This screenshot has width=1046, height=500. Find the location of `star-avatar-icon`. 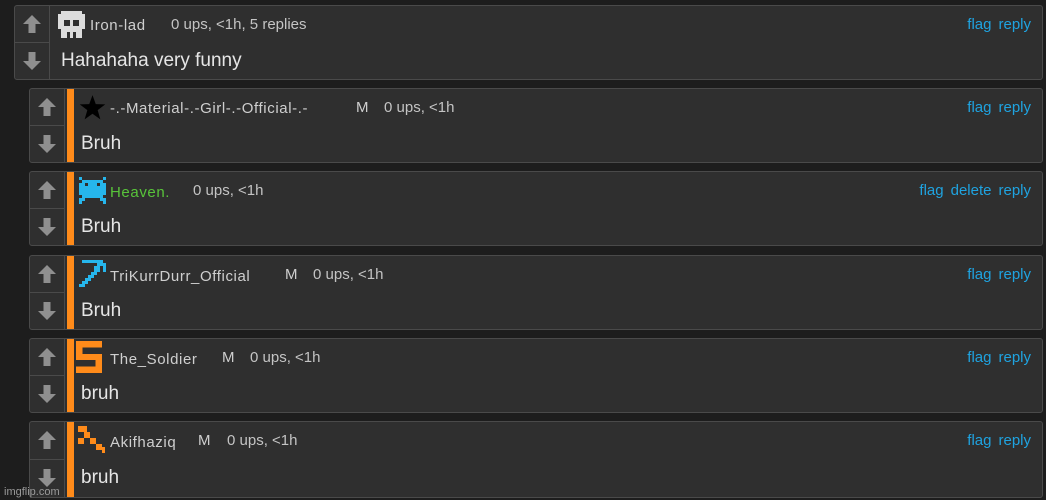

star-avatar-icon is located at coordinates (92, 107).